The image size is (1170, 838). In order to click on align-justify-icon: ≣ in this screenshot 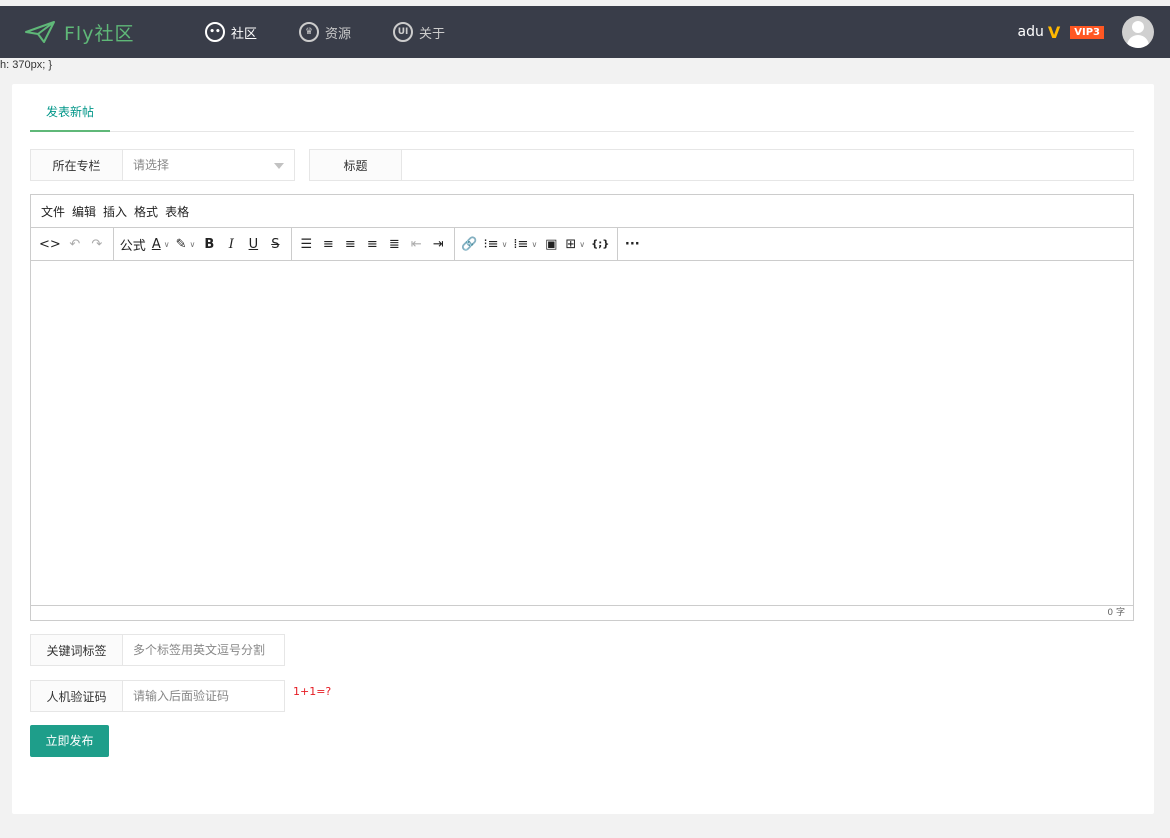, I will do `click(394, 244)`.